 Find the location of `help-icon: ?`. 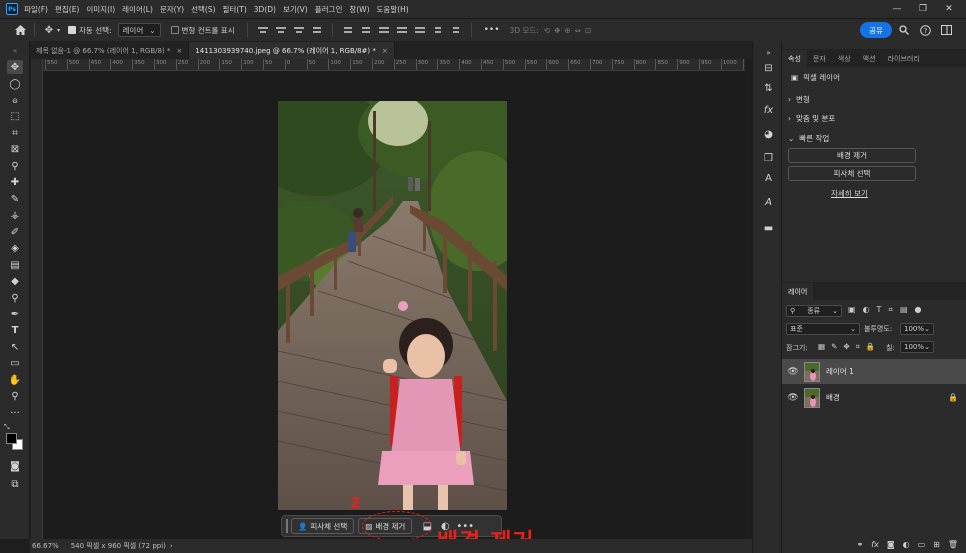

help-icon: ? is located at coordinates (925, 30).